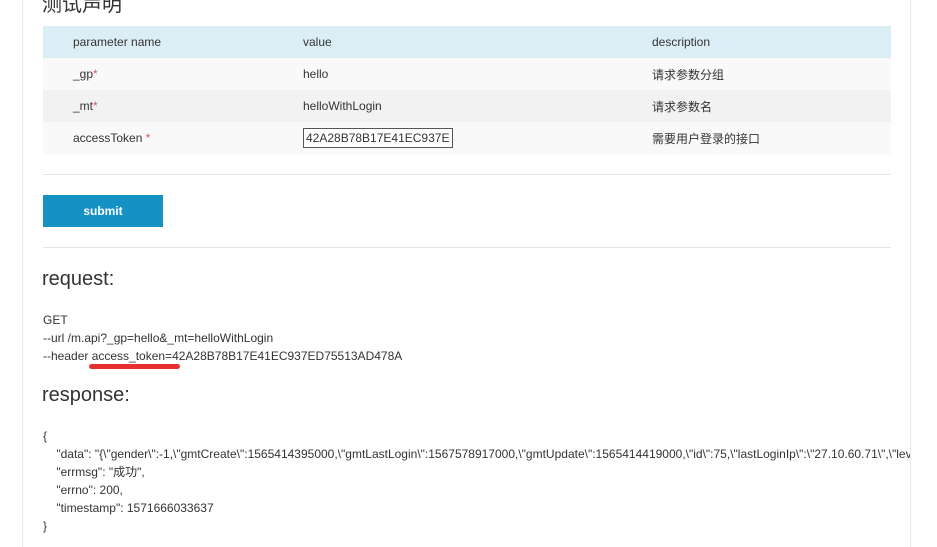 This screenshot has width=937, height=547. What do you see at coordinates (134, 366) in the screenshot?
I see `red-underline-annotation` at bounding box center [134, 366].